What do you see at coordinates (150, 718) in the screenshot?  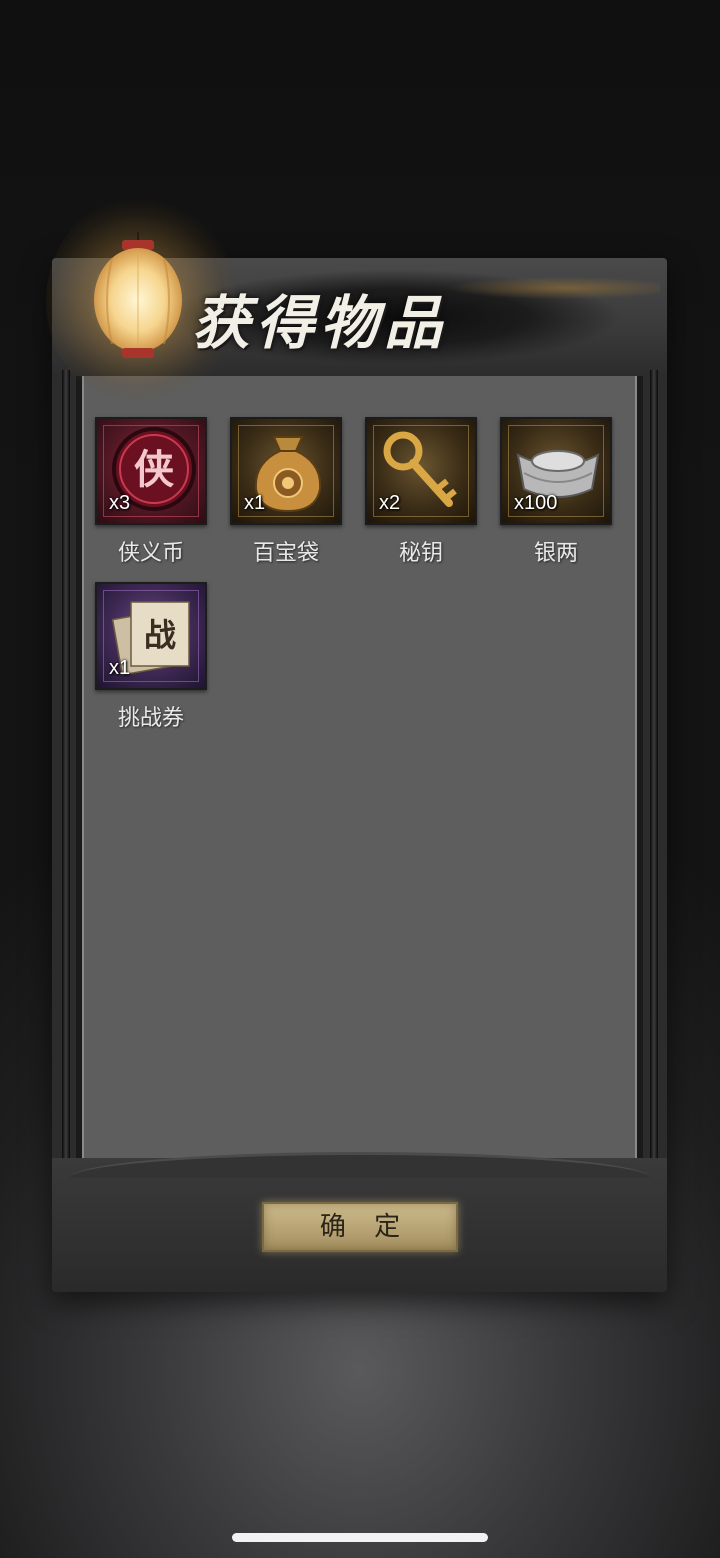 I see `item-label: 挑战券` at bounding box center [150, 718].